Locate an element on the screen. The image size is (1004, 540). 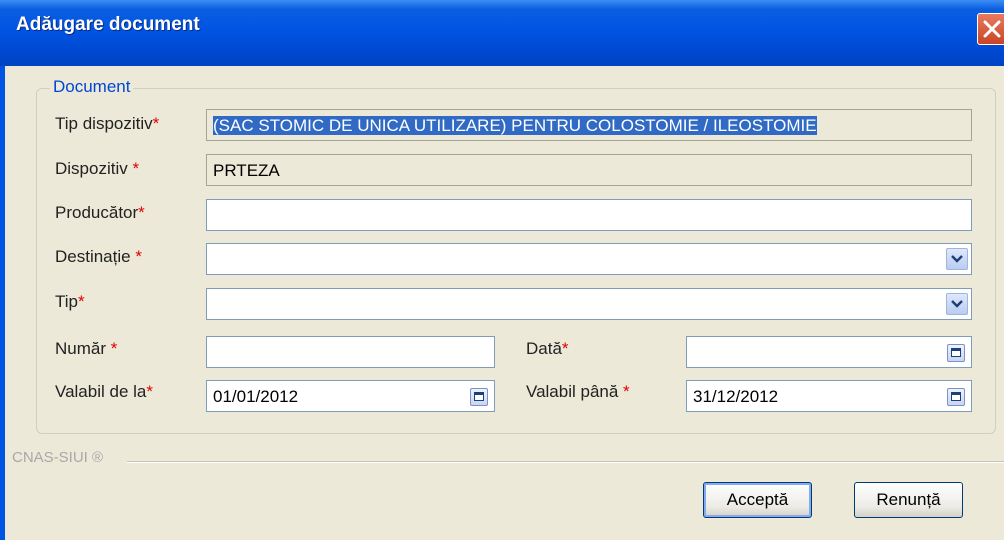
producator-input is located at coordinates (589, 215).